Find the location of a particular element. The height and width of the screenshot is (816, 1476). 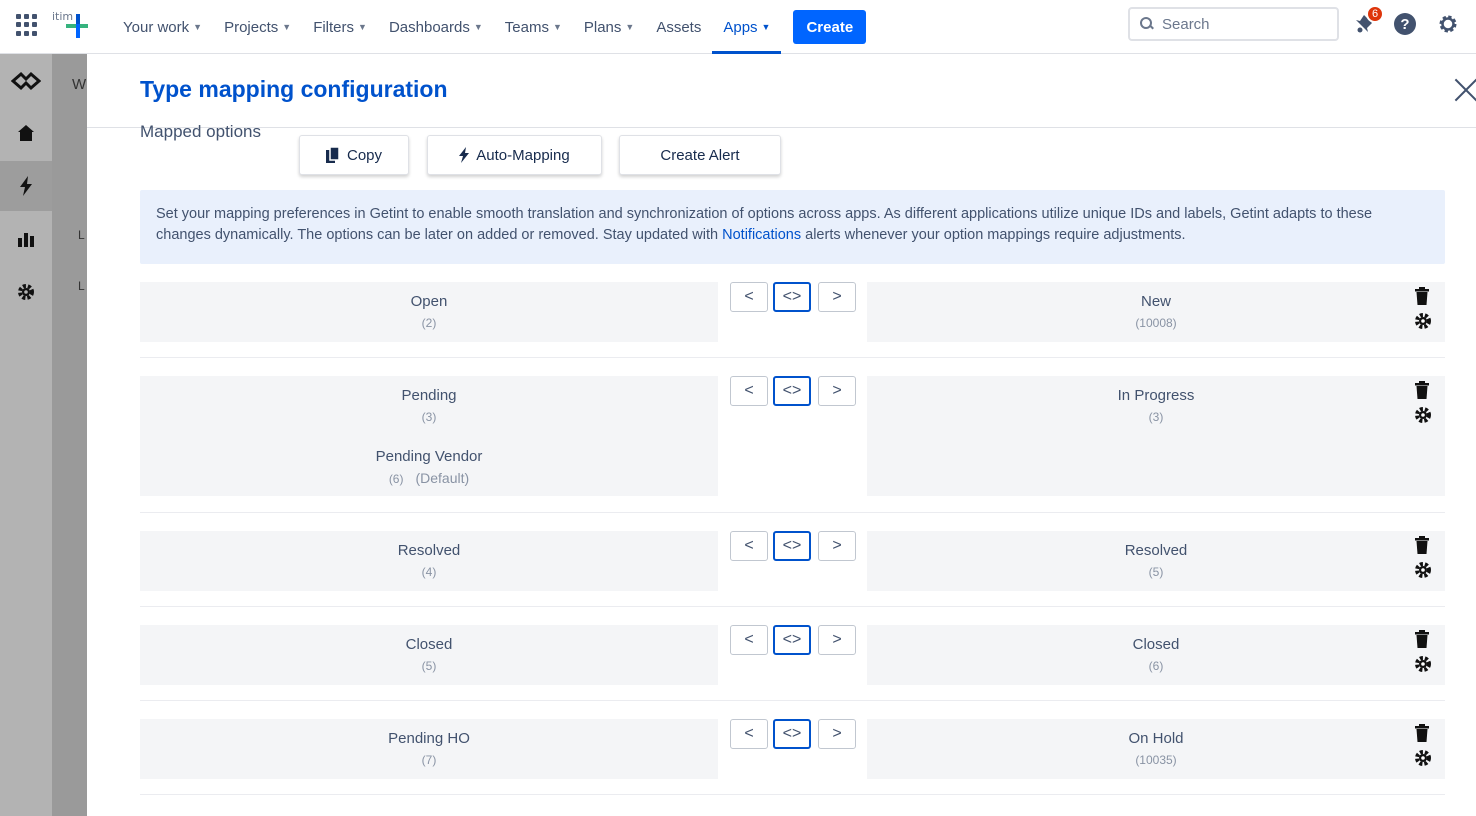

mapped-options-label: Mapped options is located at coordinates (200, 131).